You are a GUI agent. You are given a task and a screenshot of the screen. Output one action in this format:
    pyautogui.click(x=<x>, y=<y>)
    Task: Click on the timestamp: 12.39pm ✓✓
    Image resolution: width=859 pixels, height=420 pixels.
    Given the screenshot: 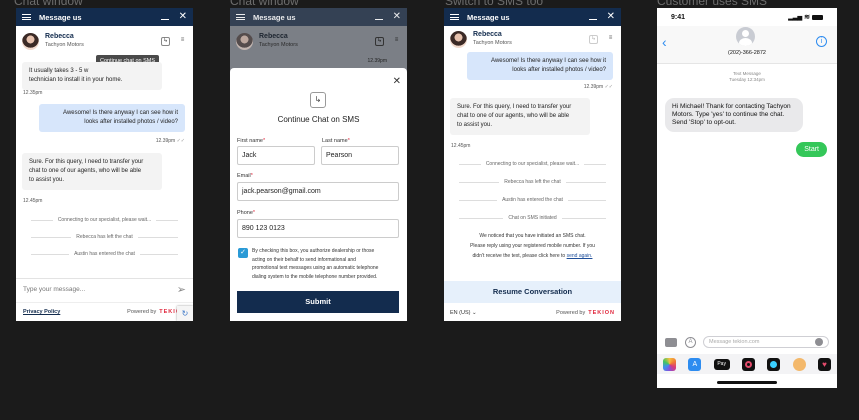 What is the action you would take?
    pyautogui.click(x=598, y=87)
    